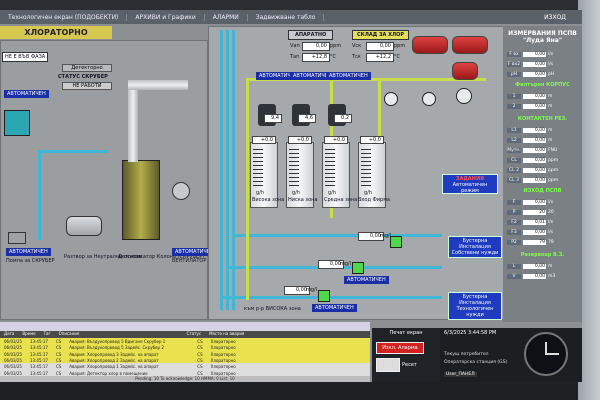  Describe the element at coordinates (166, 17) in the screenshot. I see `menu-item-archives: АРХИВИ и Графики` at that location.